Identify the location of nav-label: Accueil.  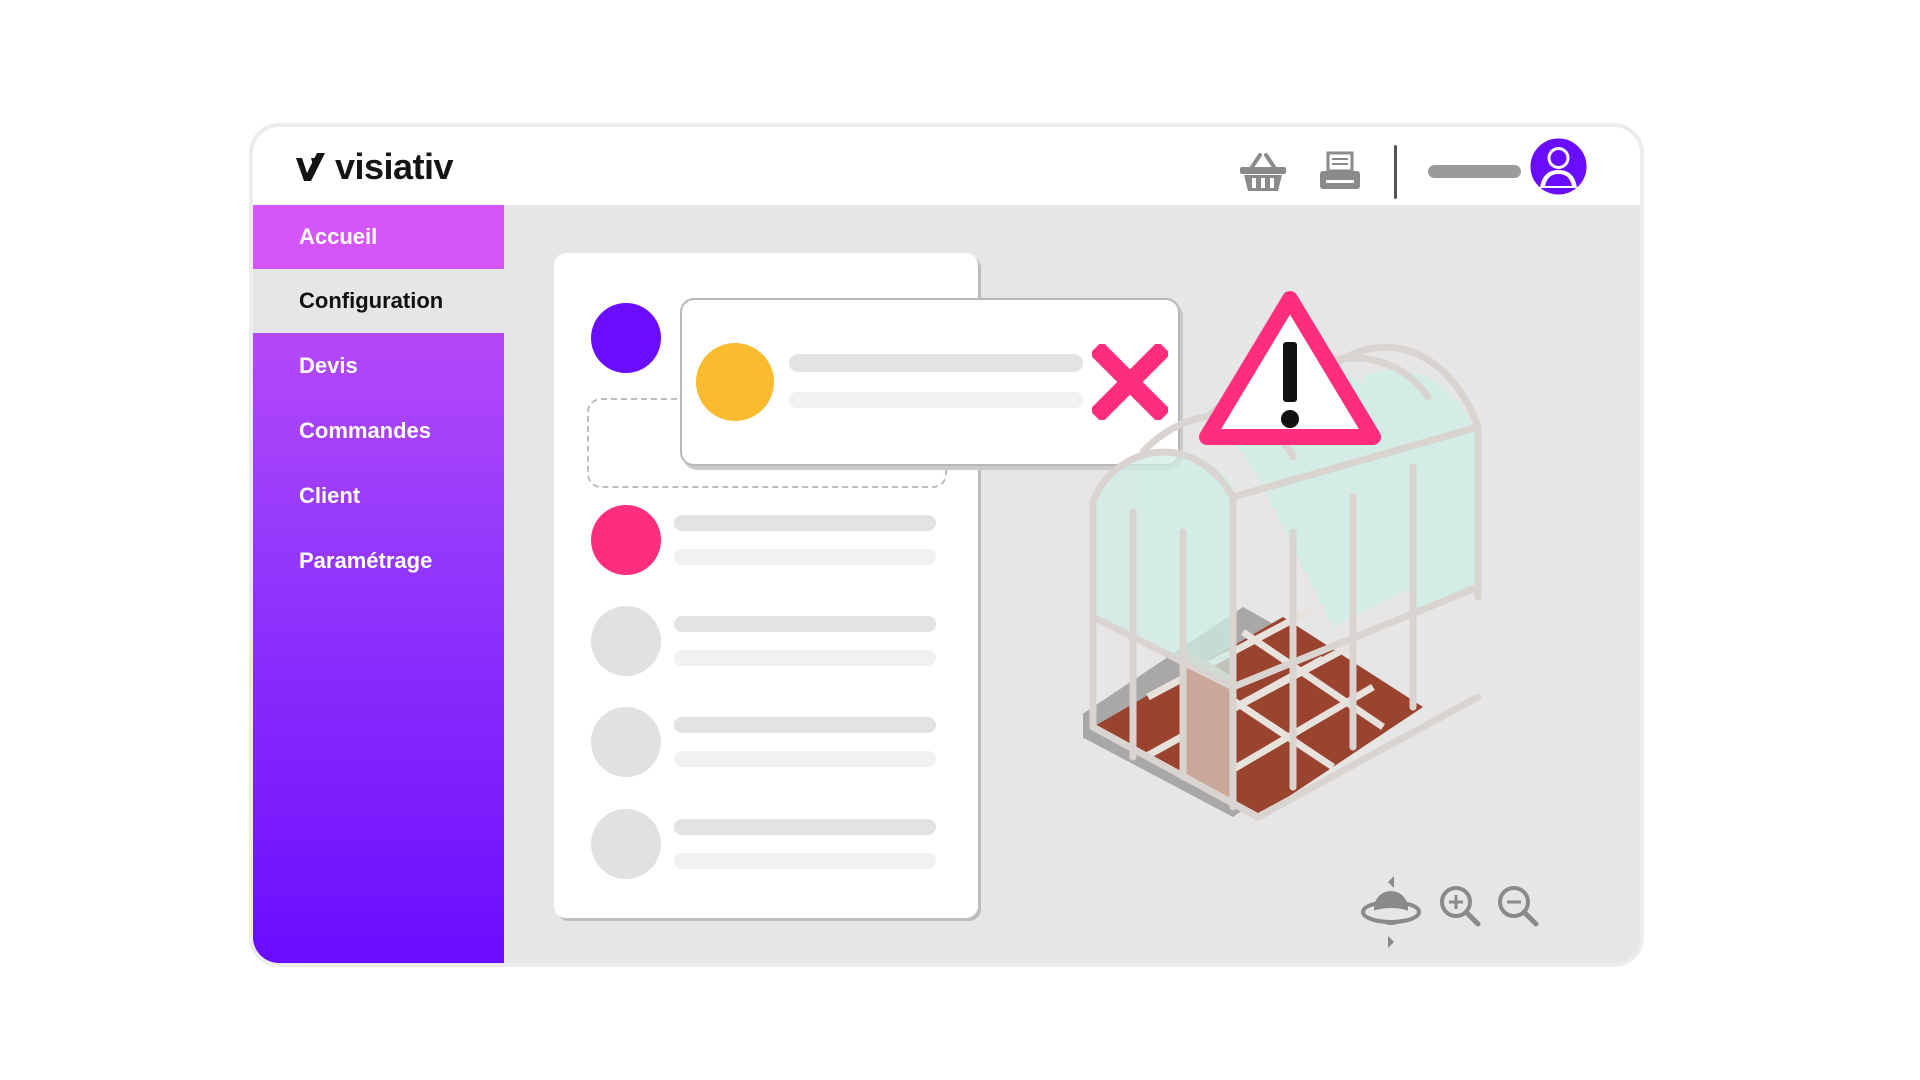
(338, 236).